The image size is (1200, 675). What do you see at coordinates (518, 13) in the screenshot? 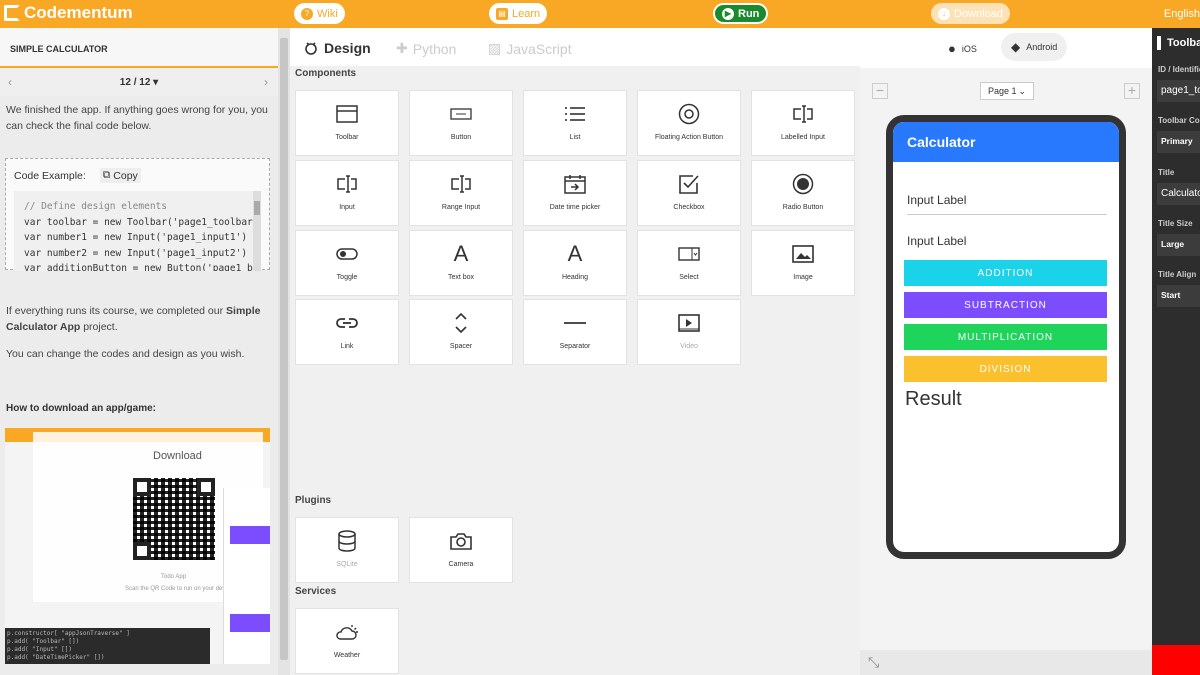
I see `learn-button: ▤ Learn` at bounding box center [518, 13].